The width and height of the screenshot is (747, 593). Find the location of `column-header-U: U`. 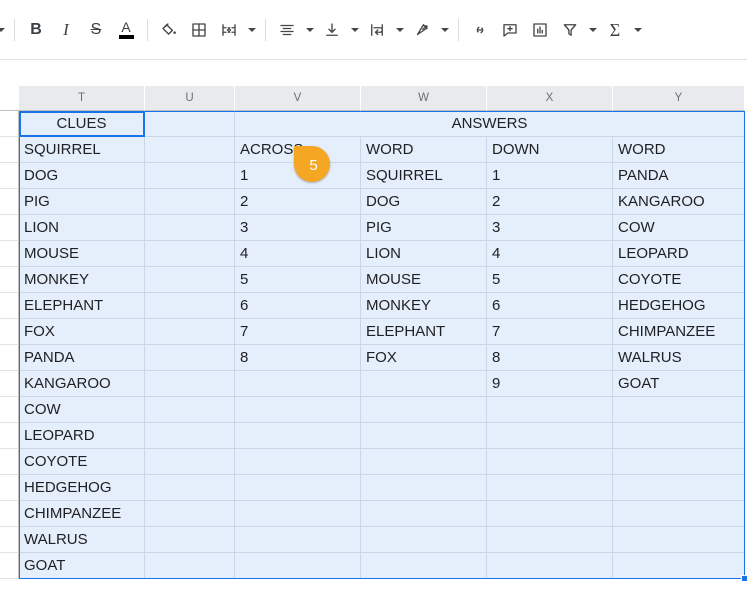

column-header-U: U is located at coordinates (190, 98).